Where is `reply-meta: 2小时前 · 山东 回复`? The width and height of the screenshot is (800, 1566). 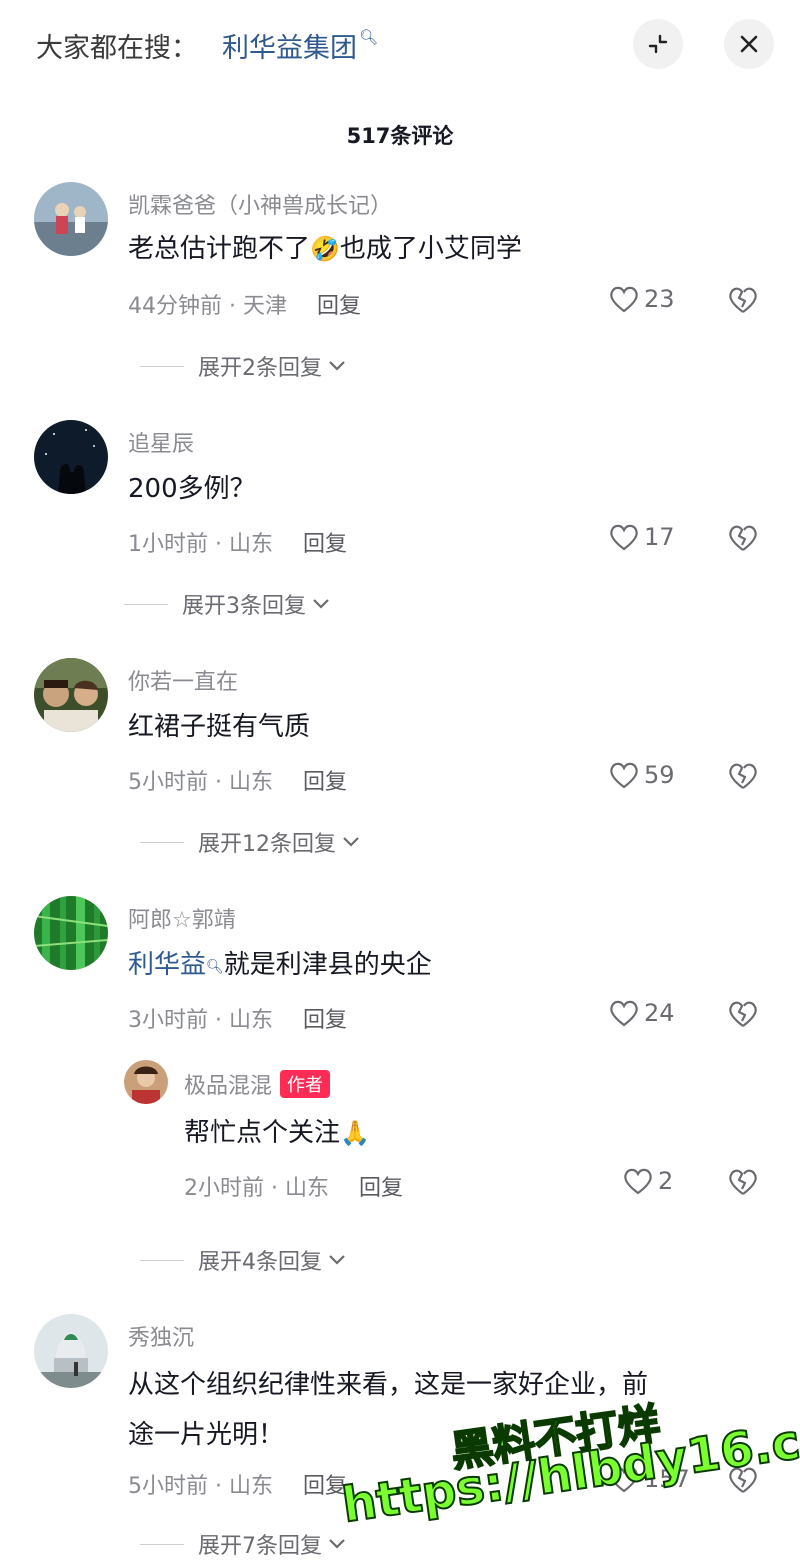 reply-meta: 2小时前 · 山东 回复 is located at coordinates (293, 1186).